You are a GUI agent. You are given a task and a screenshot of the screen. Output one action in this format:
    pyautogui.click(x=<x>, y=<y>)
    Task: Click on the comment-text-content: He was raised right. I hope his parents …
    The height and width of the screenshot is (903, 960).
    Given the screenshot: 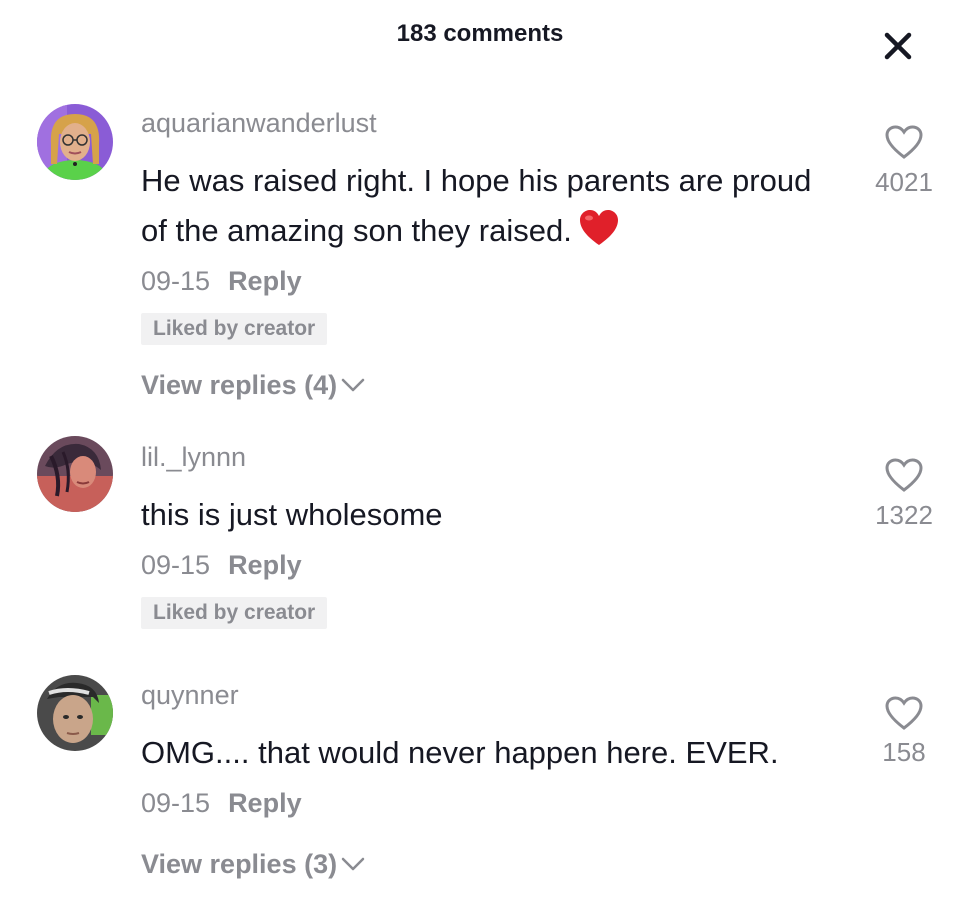 What is the action you would take?
    pyautogui.click(x=476, y=205)
    